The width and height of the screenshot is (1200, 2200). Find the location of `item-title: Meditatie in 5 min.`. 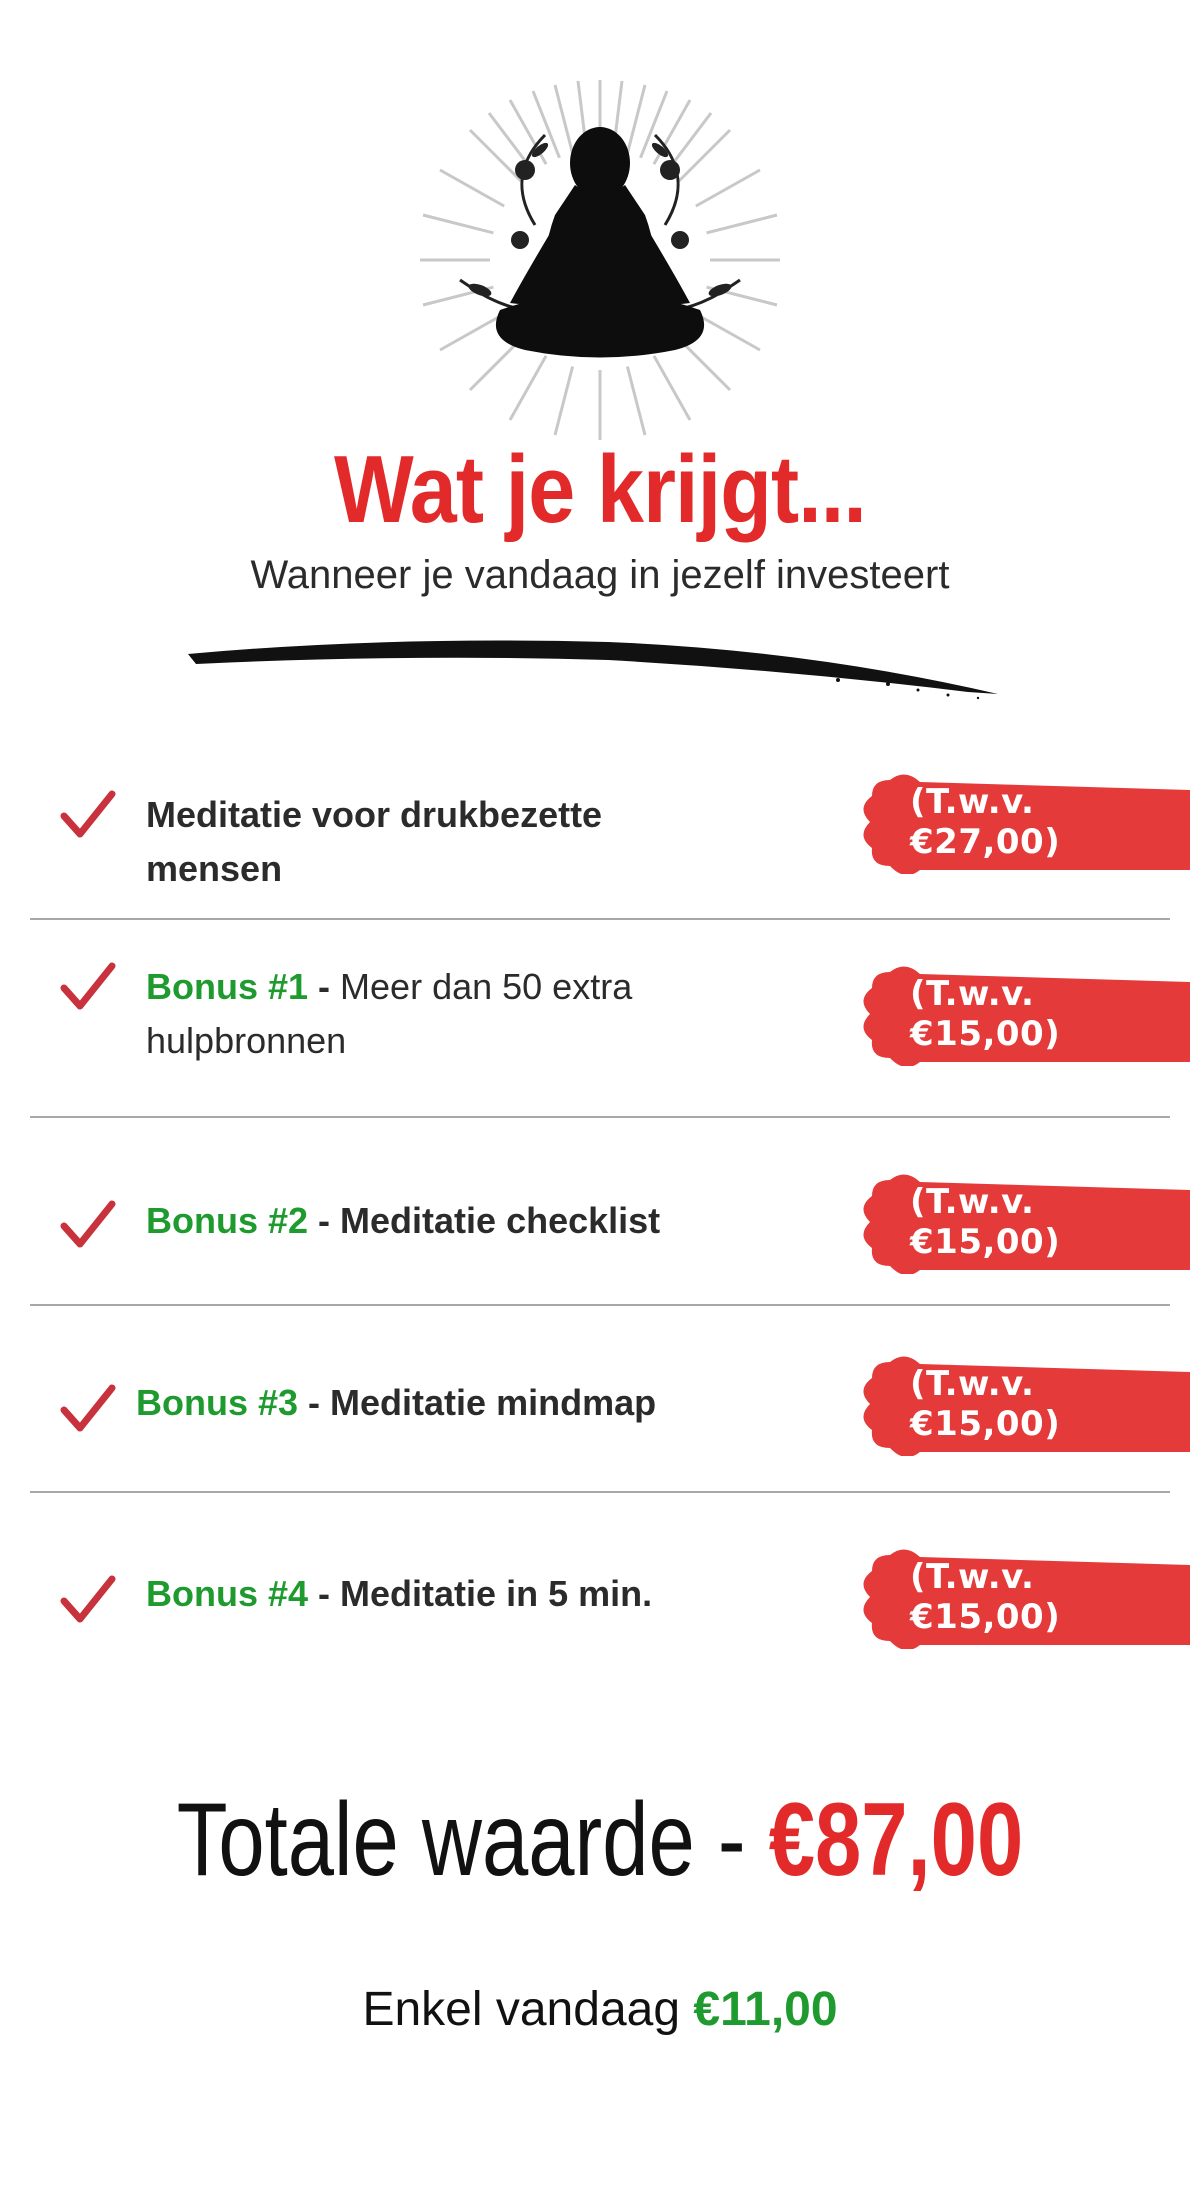

item-title: Meditatie in 5 min. is located at coordinates (496, 1593).